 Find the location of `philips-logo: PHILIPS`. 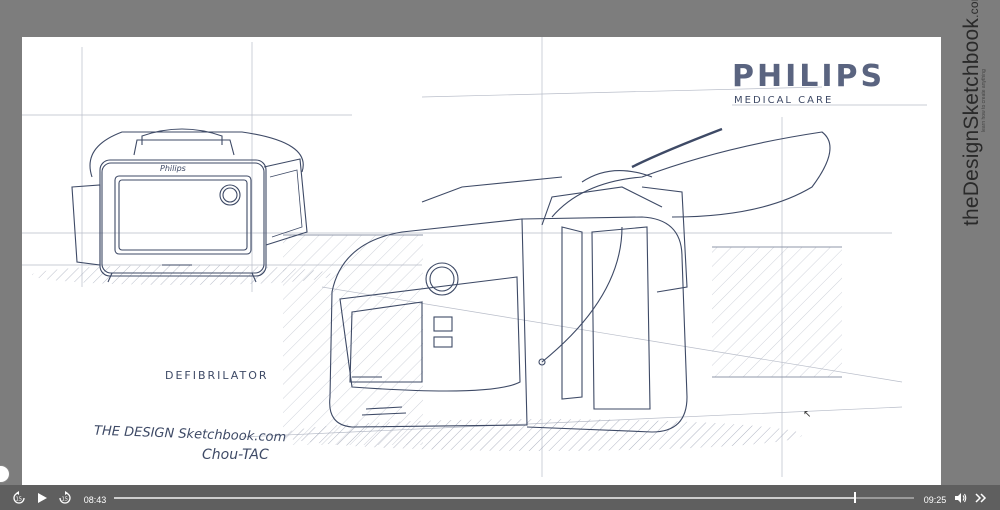

philips-logo: PHILIPS is located at coordinates (809, 76).